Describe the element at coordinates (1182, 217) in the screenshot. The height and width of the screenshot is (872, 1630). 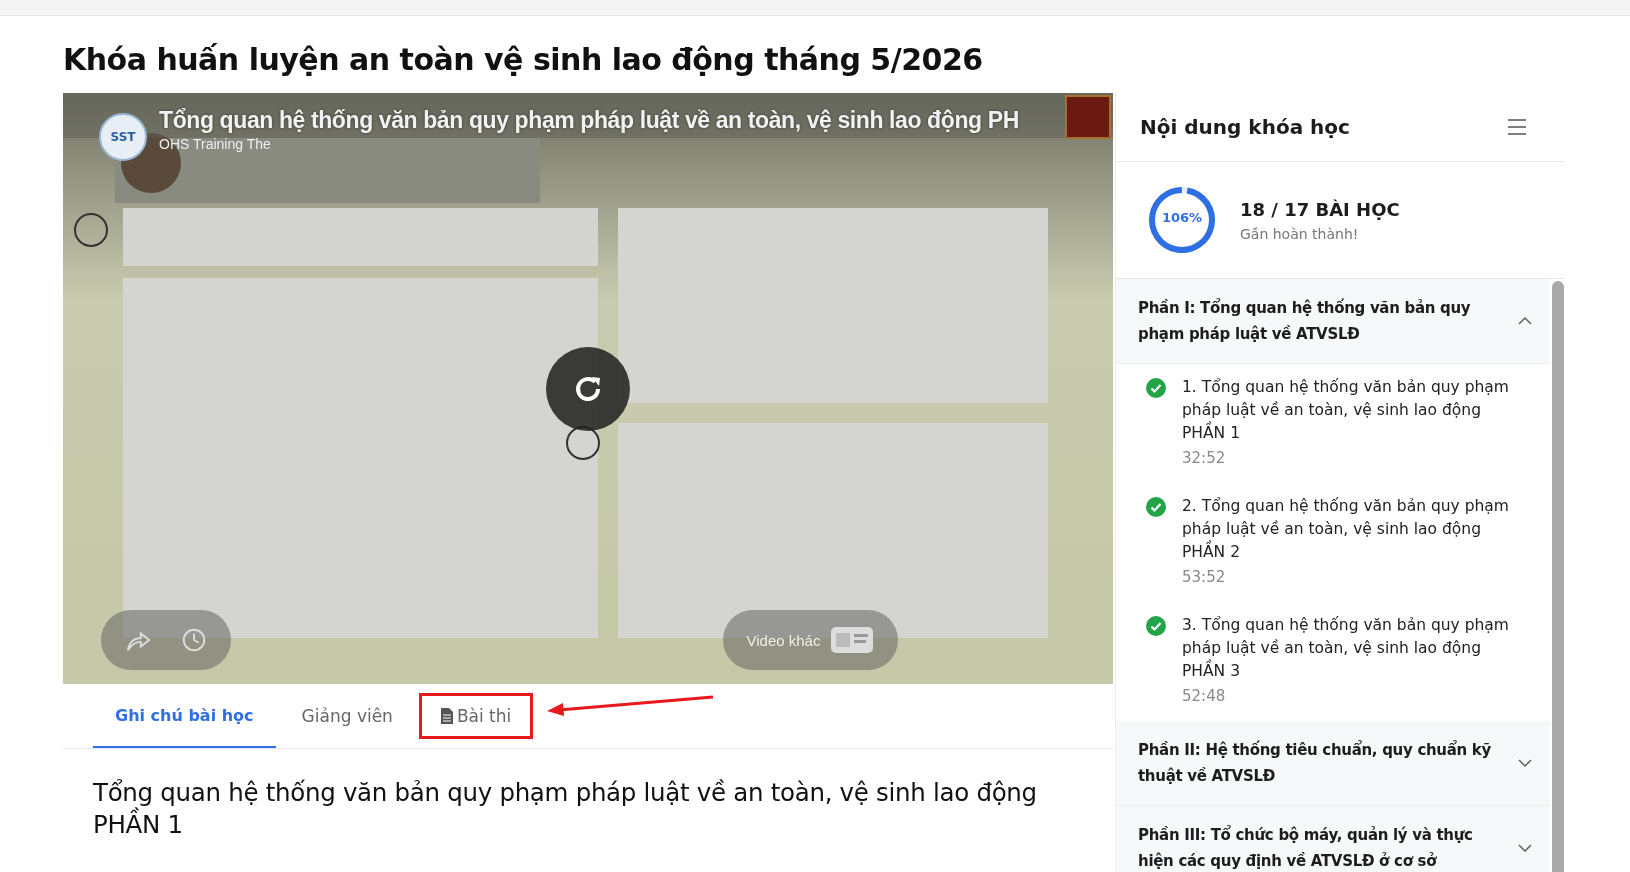
I see `progress-percent: 106%` at that location.